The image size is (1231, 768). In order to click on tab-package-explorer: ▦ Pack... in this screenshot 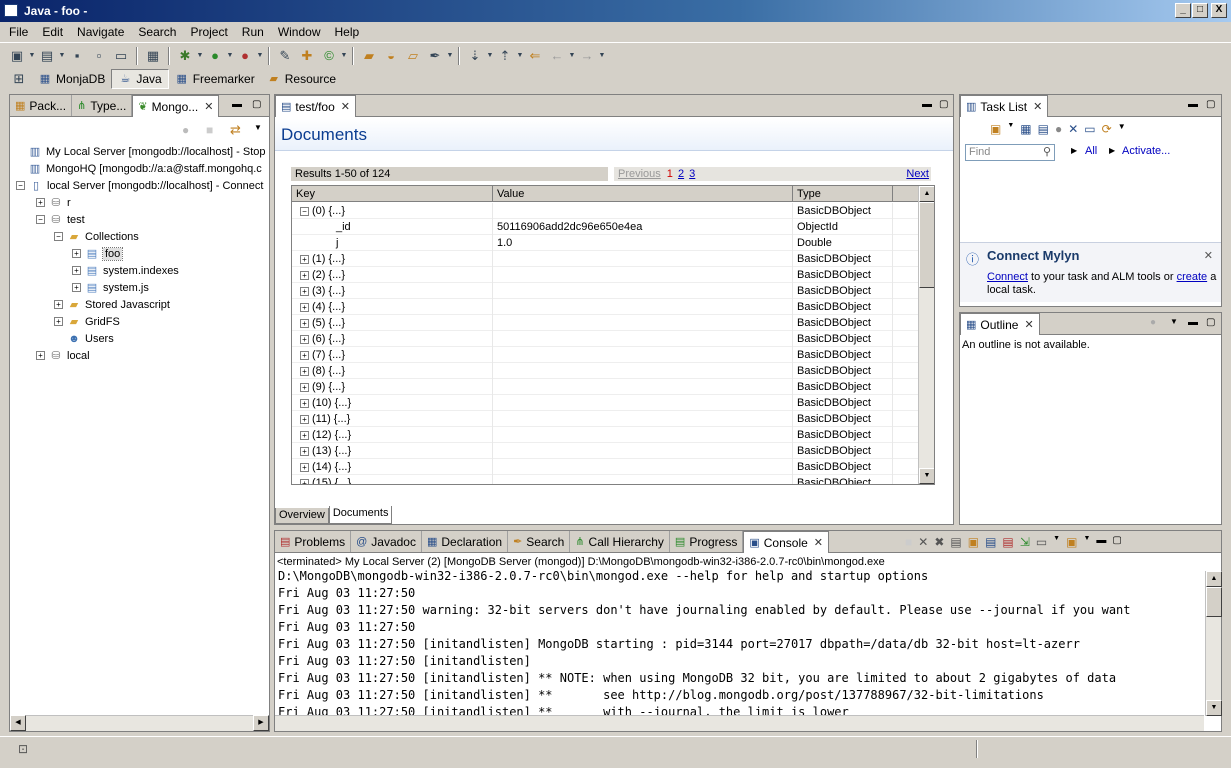, I will do `click(41, 105)`.